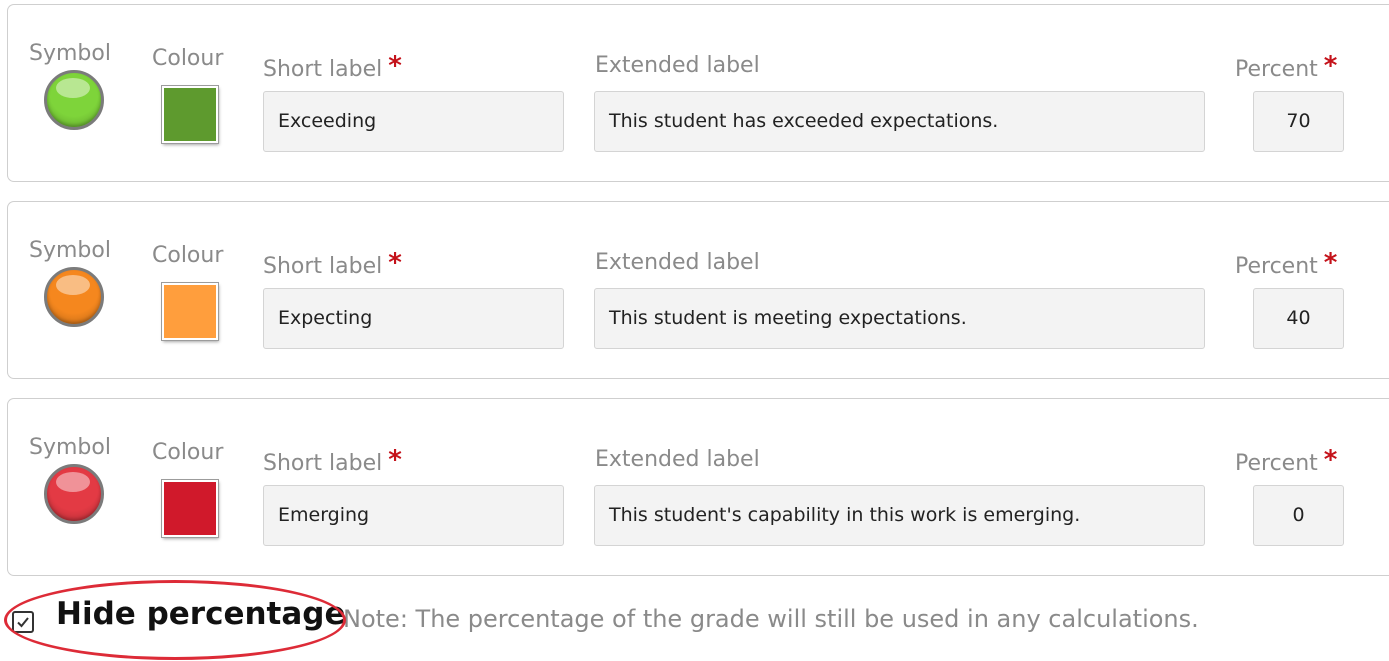 Image resolution: width=1389 pixels, height=661 pixels. I want to click on extended-label-input: This student is meeting expectations., so click(899, 318).